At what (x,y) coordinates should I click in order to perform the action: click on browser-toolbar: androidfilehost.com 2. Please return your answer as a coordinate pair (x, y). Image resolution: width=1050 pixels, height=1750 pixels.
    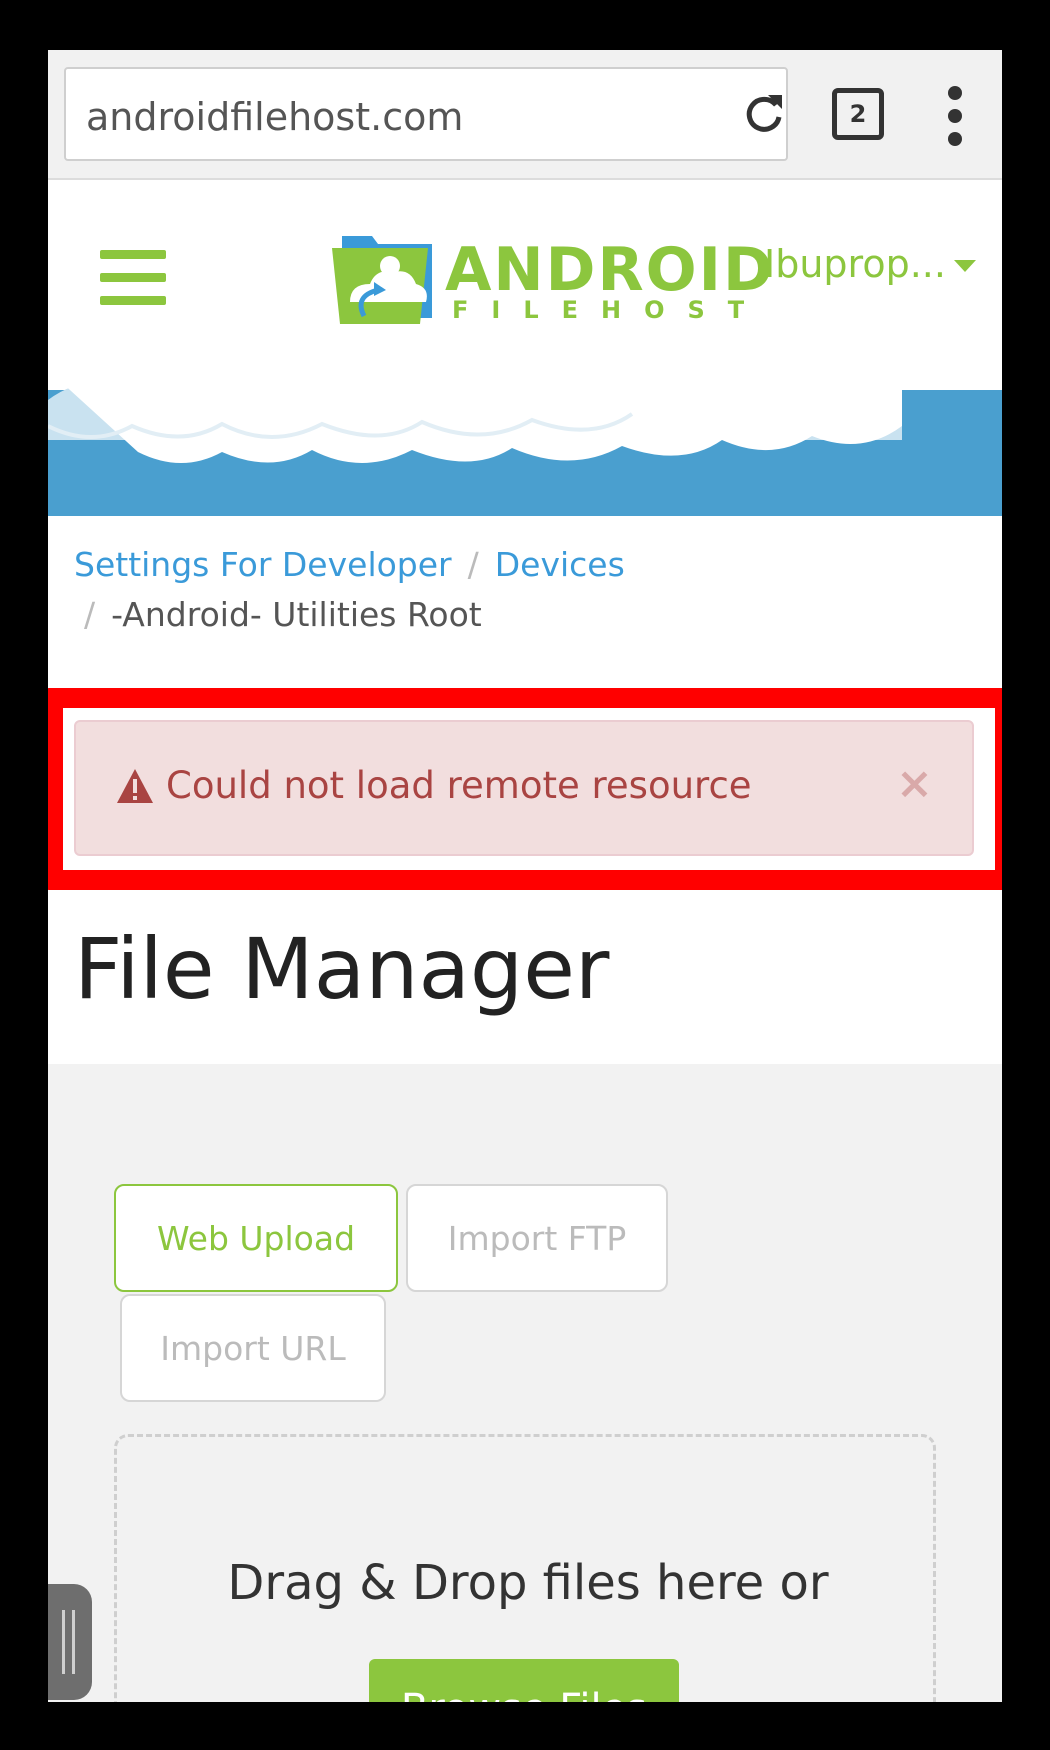
    Looking at the image, I should click on (525, 115).